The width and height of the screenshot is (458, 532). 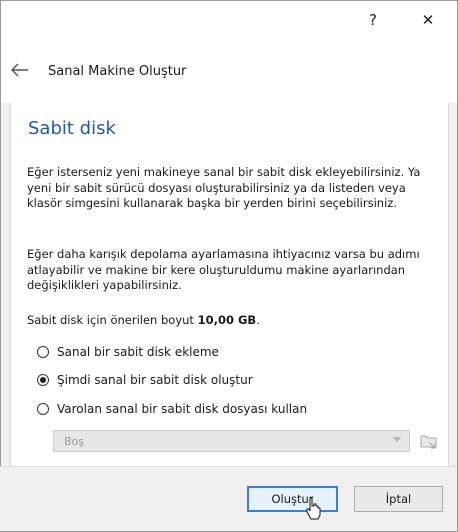 I want to click on existing-disk-select: Boş, so click(x=231, y=441).